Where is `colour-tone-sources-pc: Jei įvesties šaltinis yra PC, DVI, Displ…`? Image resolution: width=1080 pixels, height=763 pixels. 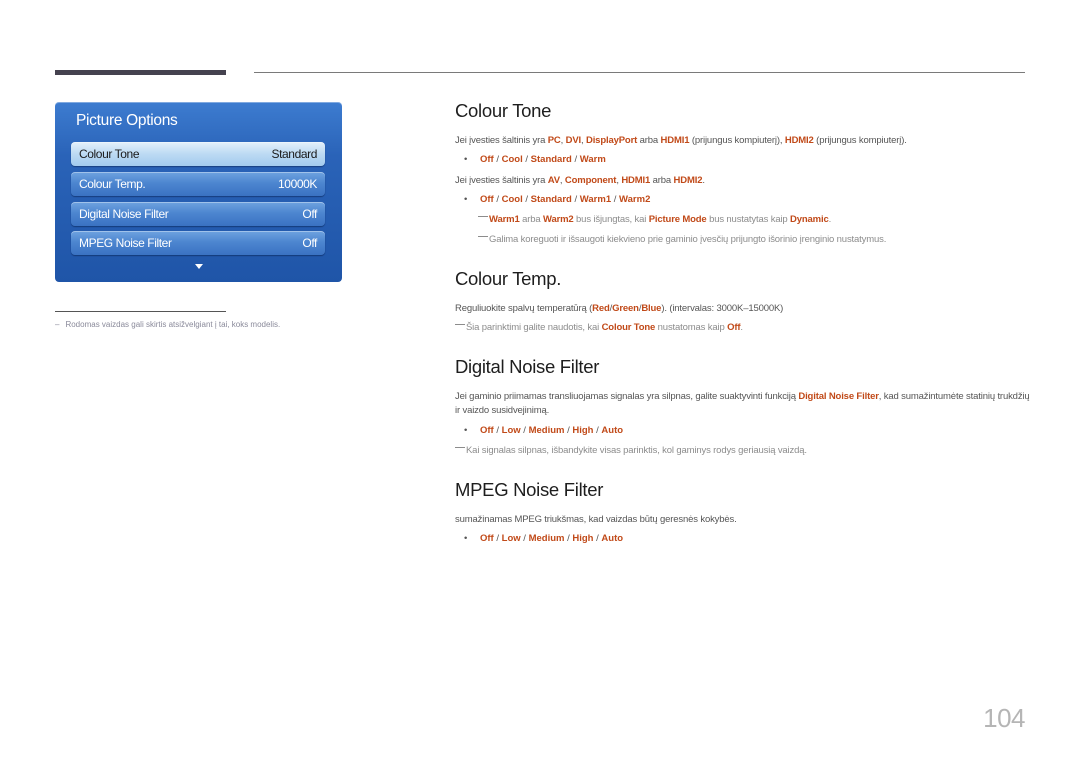 colour-tone-sources-pc: Jei įvesties šaltinis yra PC, DVI, Displ… is located at coordinates (681, 141).